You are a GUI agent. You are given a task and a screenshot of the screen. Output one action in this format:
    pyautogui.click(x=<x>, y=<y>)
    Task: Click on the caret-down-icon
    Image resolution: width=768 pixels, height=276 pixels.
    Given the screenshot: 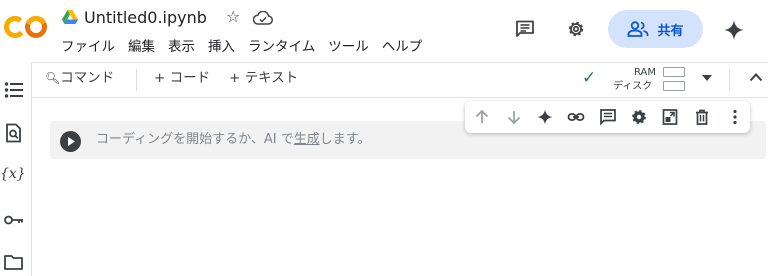 What is the action you would take?
    pyautogui.click(x=707, y=78)
    